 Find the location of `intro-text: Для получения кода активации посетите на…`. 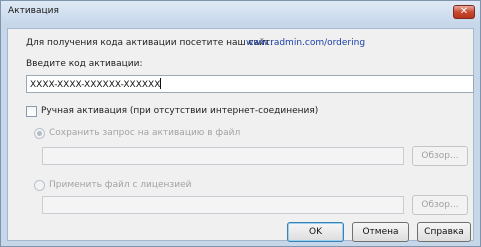

intro-text: Для получения кода активации посетите на… is located at coordinates (150, 43).